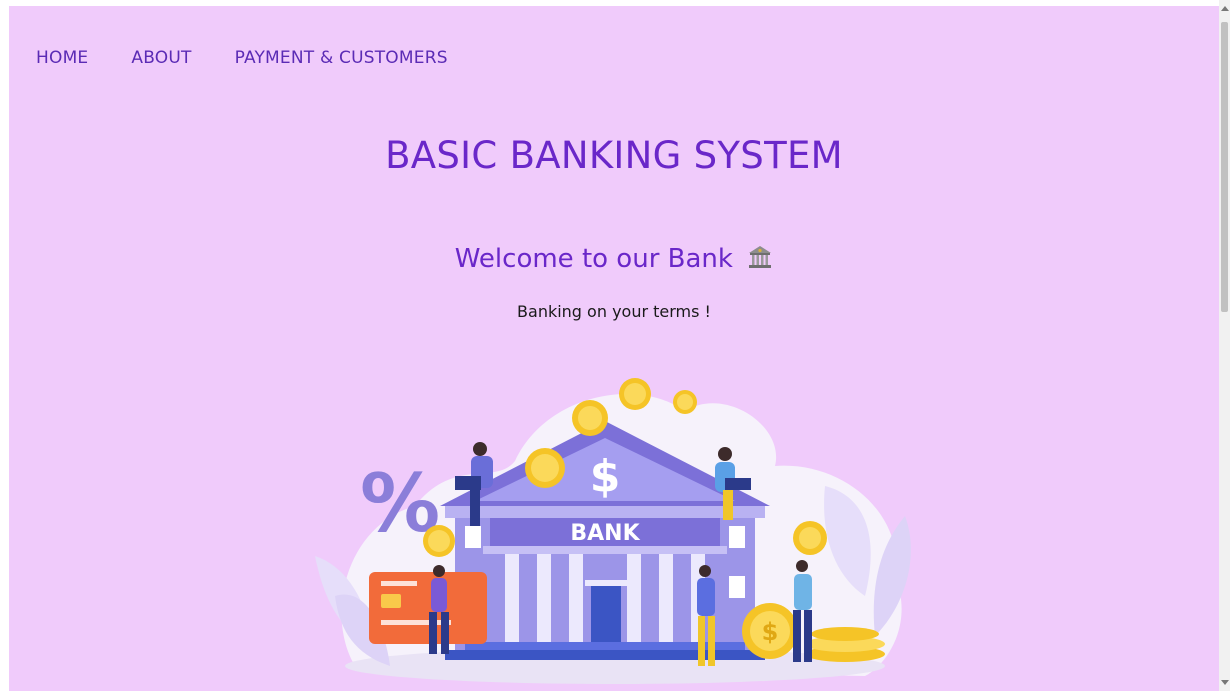 This screenshot has height=691, width=1230. Describe the element at coordinates (1225, 8) in the screenshot. I see `scroll-up-arrow-icon` at that location.